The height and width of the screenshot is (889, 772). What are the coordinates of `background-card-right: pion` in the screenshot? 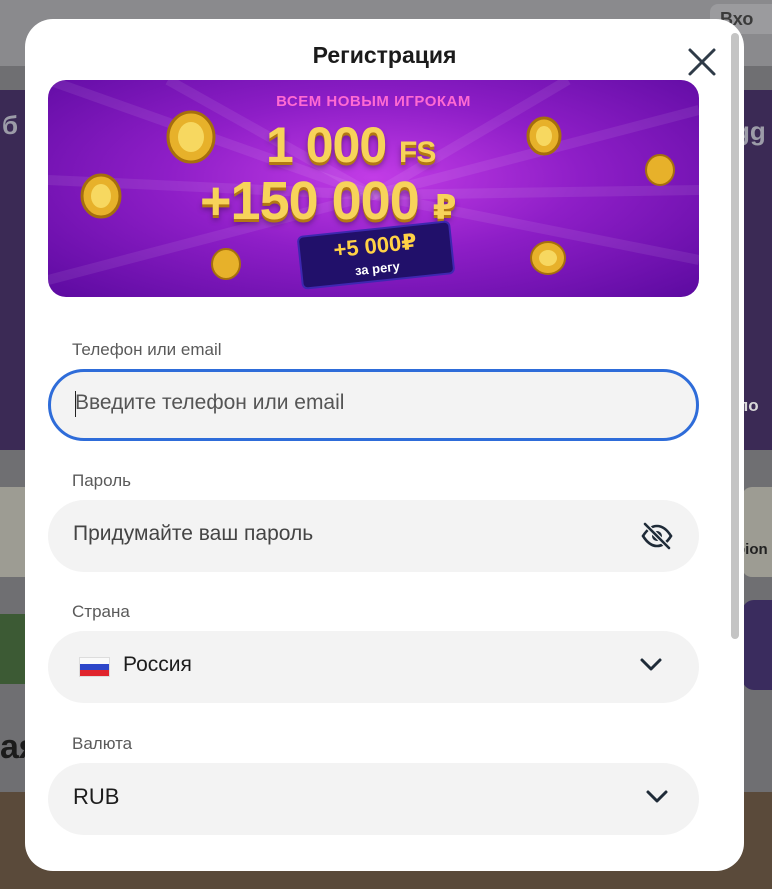 It's located at (754, 532).